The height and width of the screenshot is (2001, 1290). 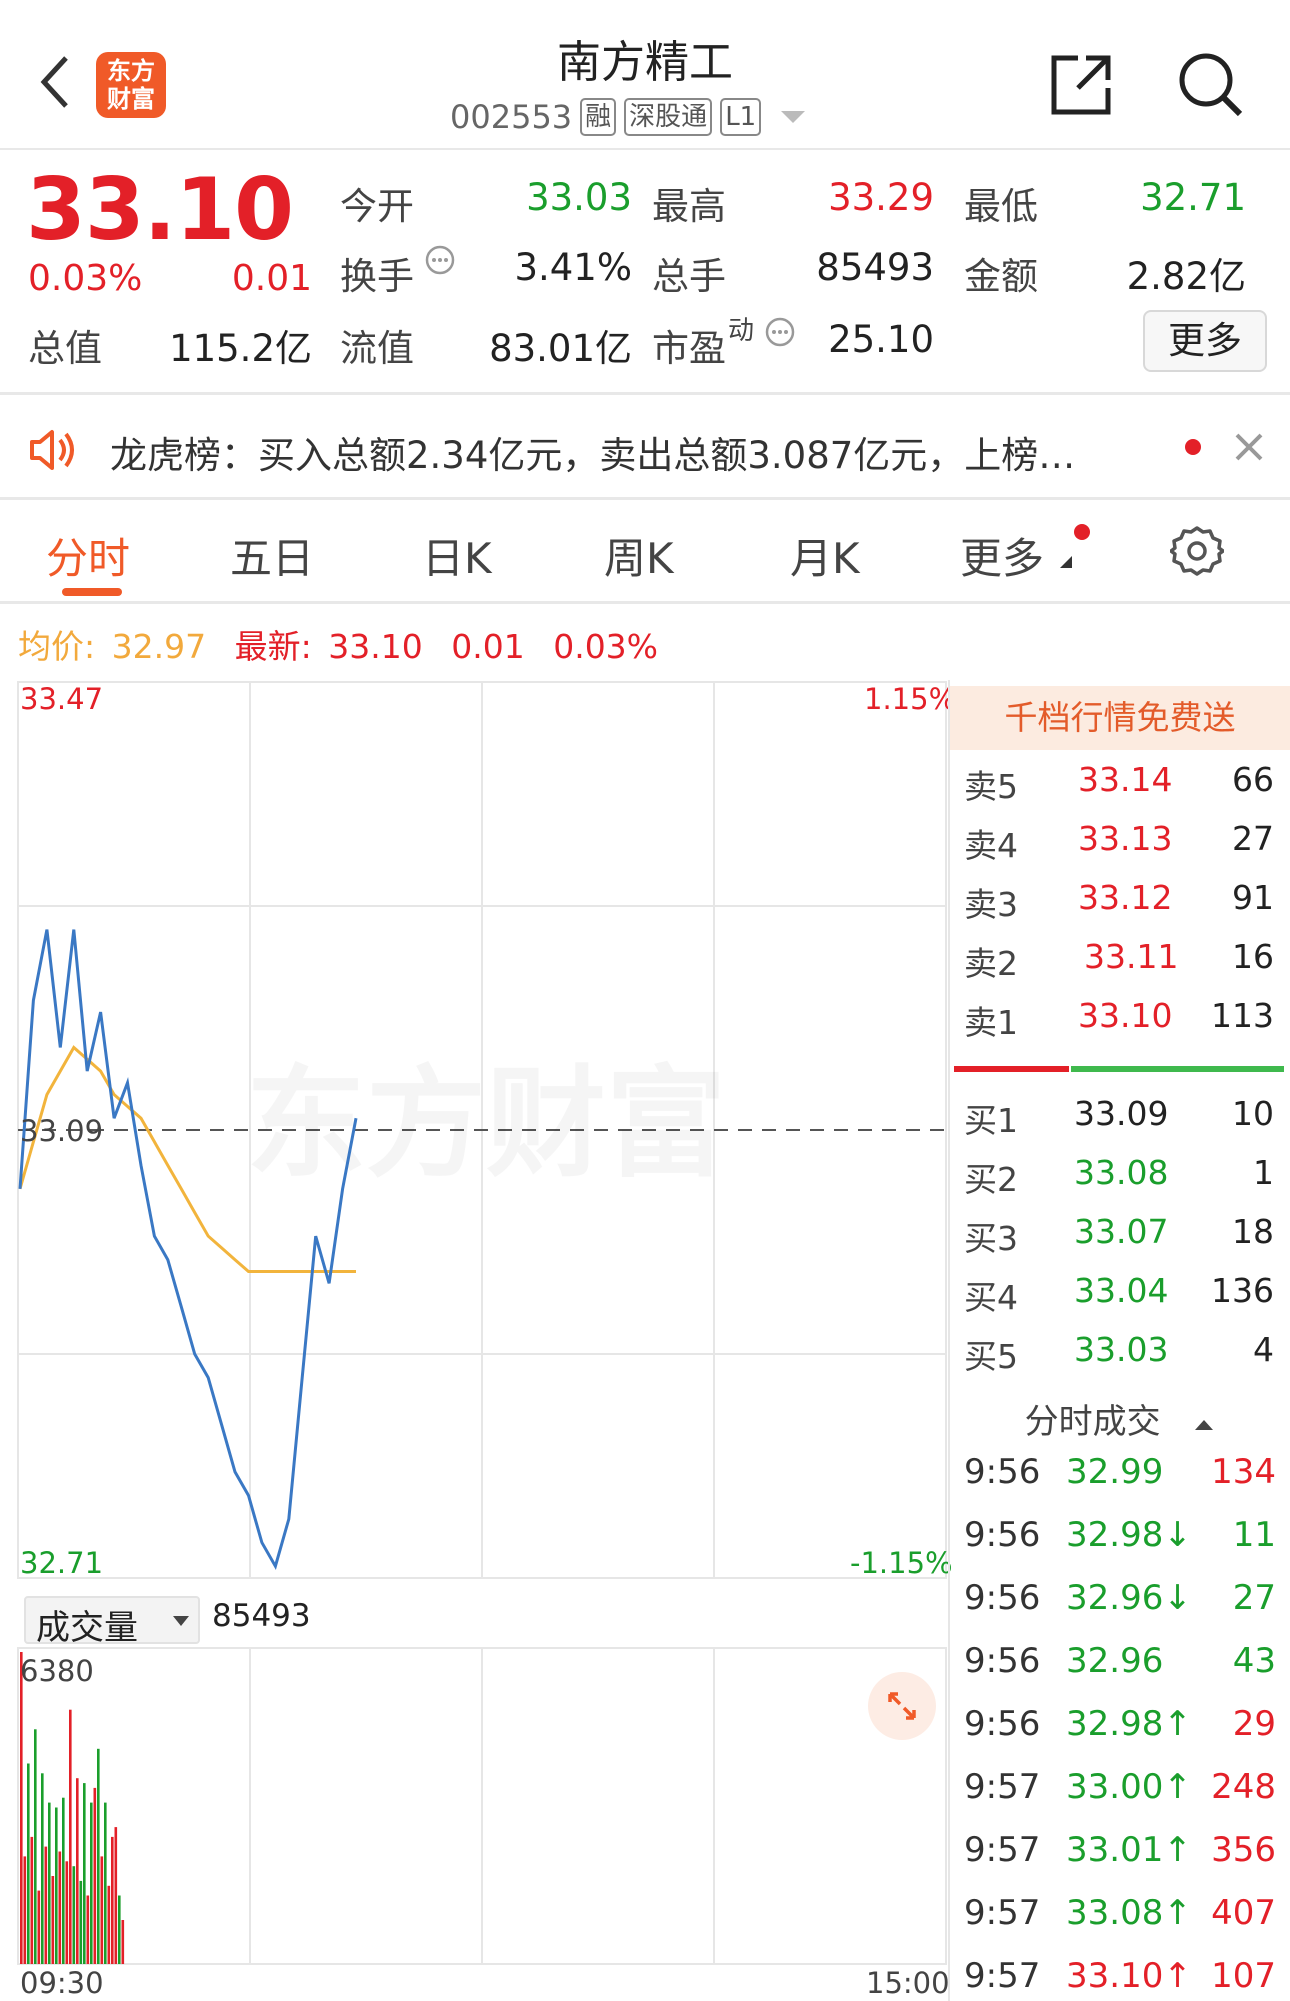 What do you see at coordinates (1120, 907) in the screenshot?
I see `ask-row: 卖3 33.12 91` at bounding box center [1120, 907].